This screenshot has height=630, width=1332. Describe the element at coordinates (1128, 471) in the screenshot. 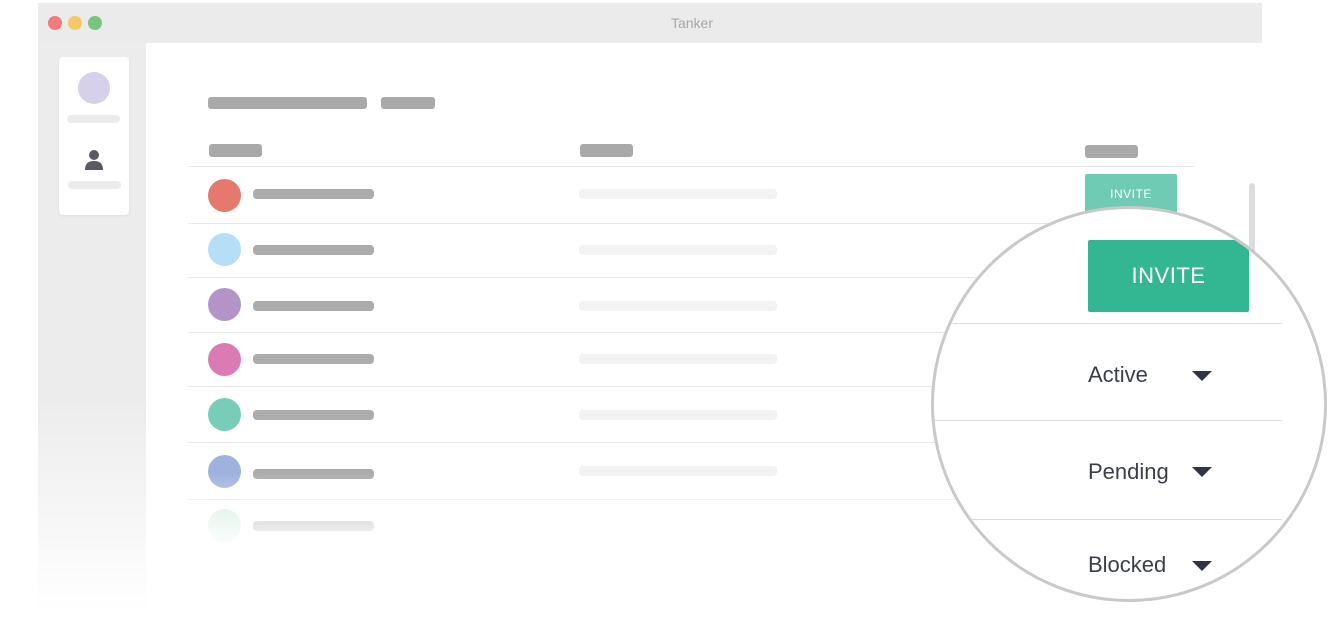

I see `status-label: Pending` at that location.